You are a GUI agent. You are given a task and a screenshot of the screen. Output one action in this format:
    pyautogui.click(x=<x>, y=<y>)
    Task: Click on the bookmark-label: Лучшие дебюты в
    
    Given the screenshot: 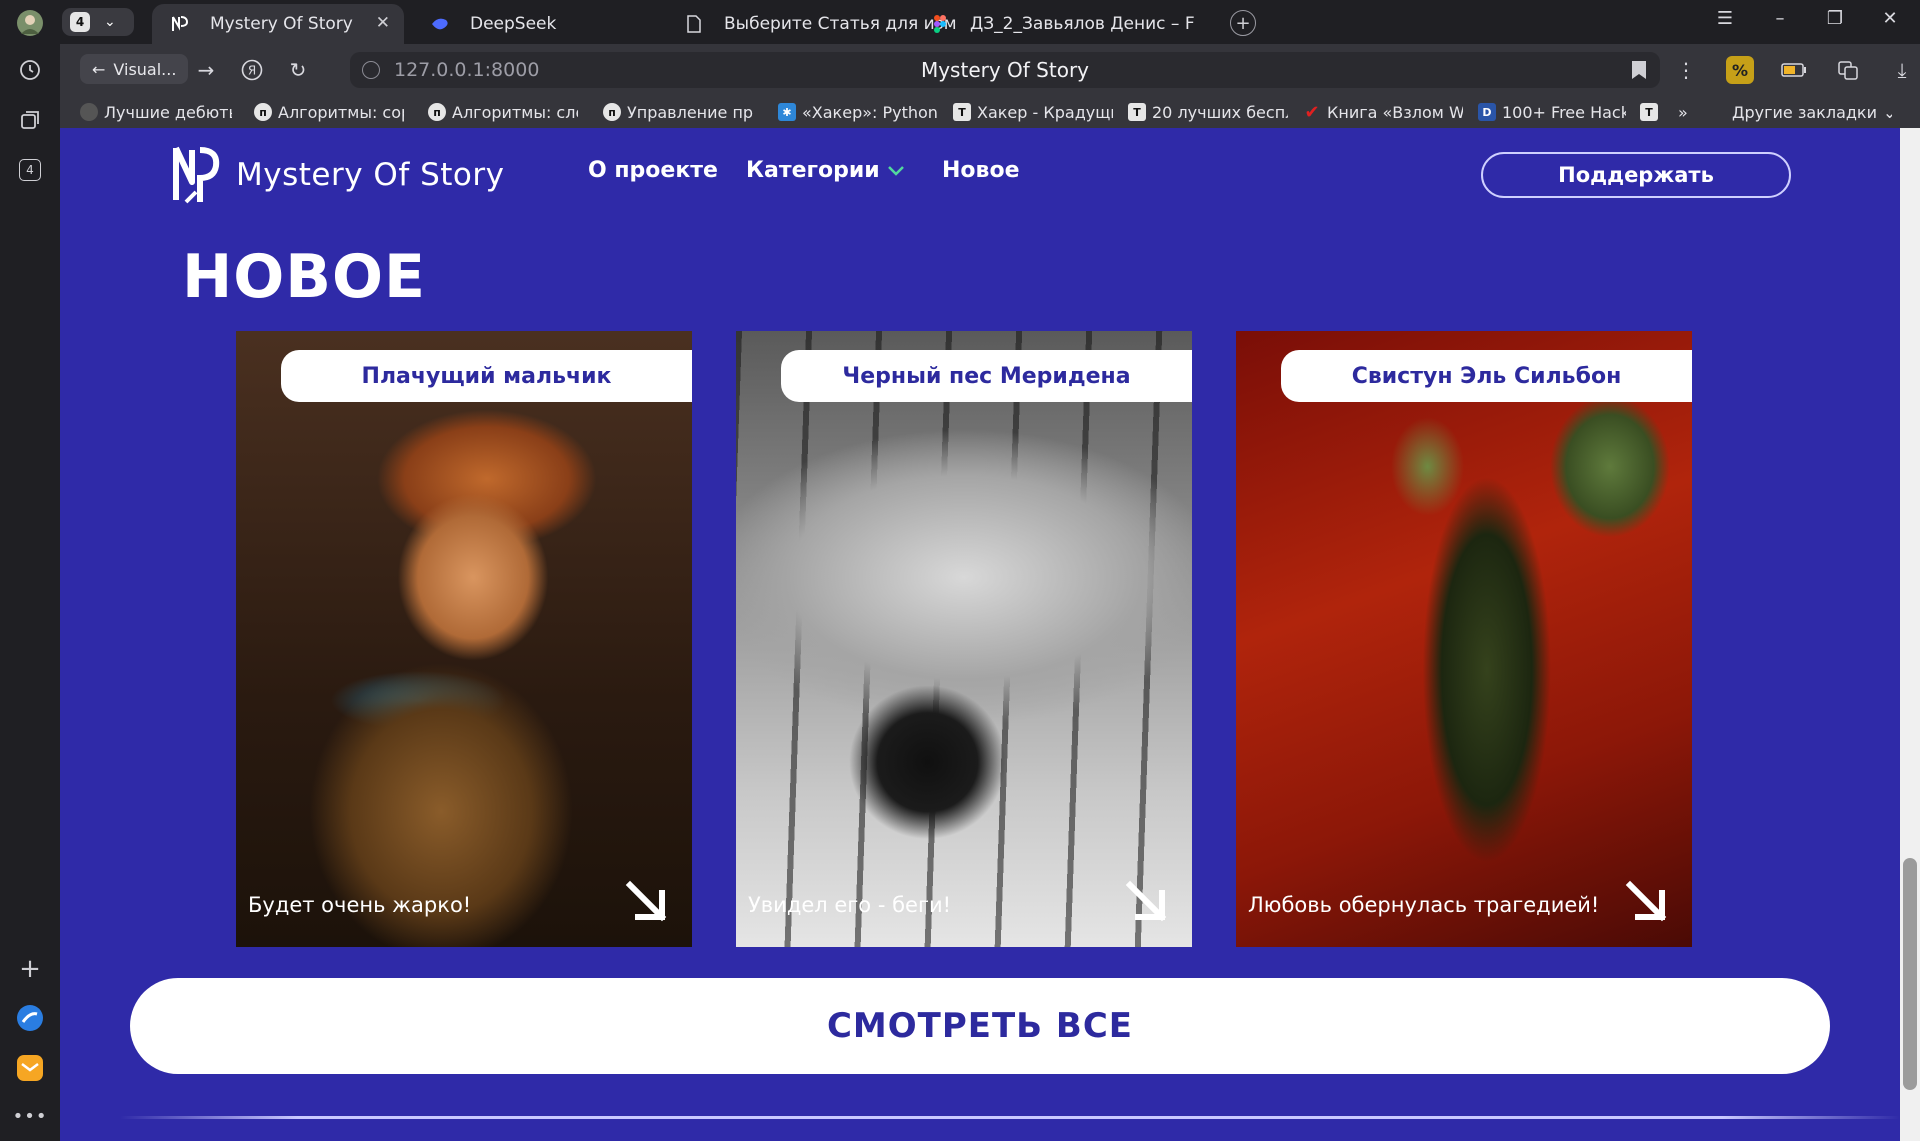 What is the action you would take?
    pyautogui.click(x=168, y=112)
    